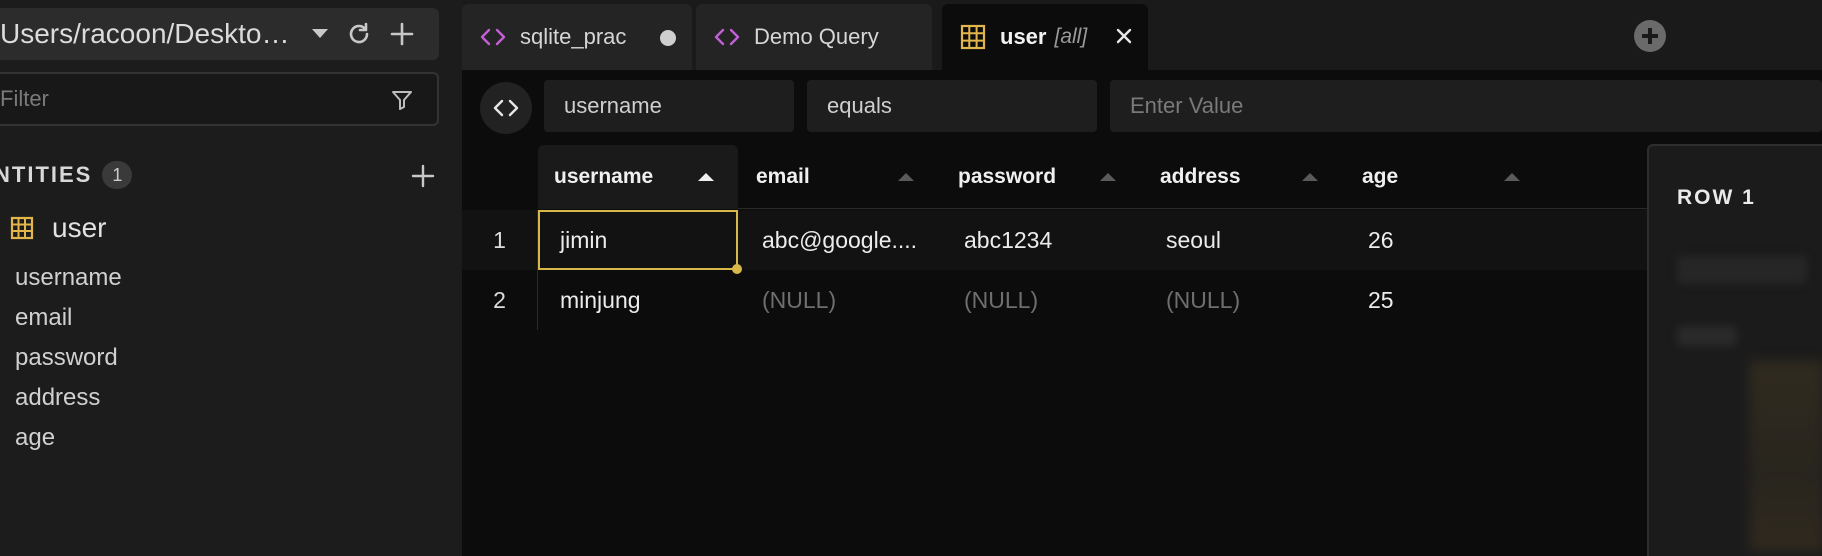  I want to click on column-header-label: username, so click(604, 176).